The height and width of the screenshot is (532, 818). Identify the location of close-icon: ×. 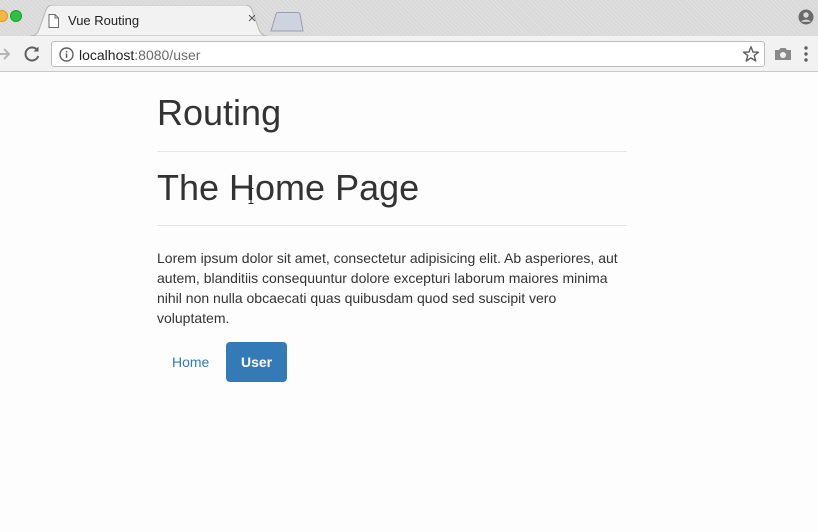
(252, 19).